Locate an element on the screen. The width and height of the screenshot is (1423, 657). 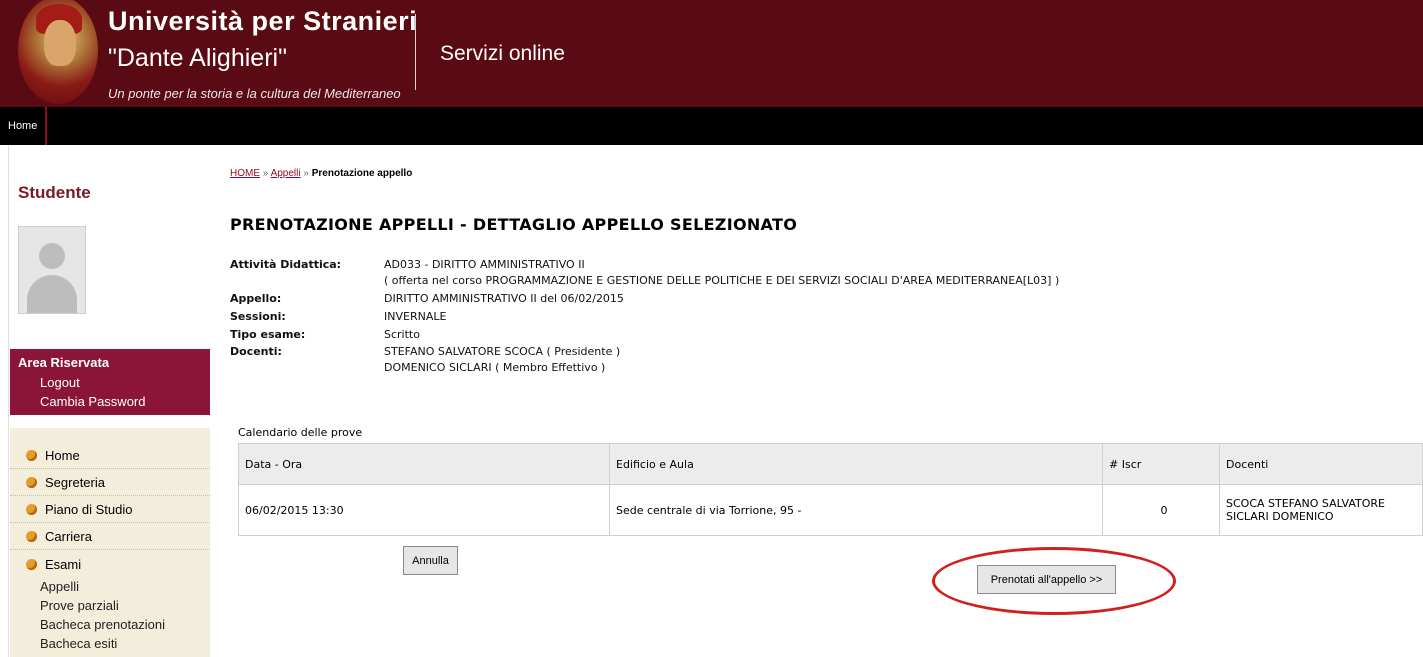
nav-home-link: Home is located at coordinates (24, 126).